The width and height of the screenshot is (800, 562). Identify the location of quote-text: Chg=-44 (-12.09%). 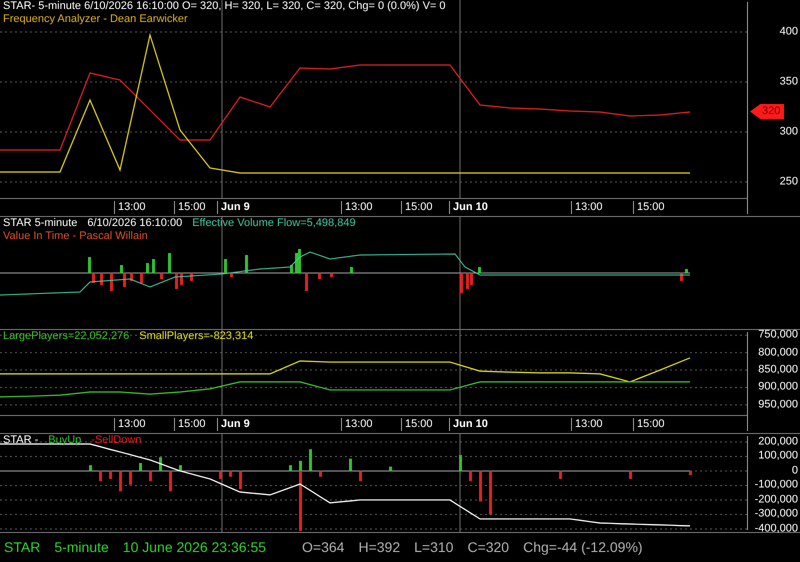
(583, 547).